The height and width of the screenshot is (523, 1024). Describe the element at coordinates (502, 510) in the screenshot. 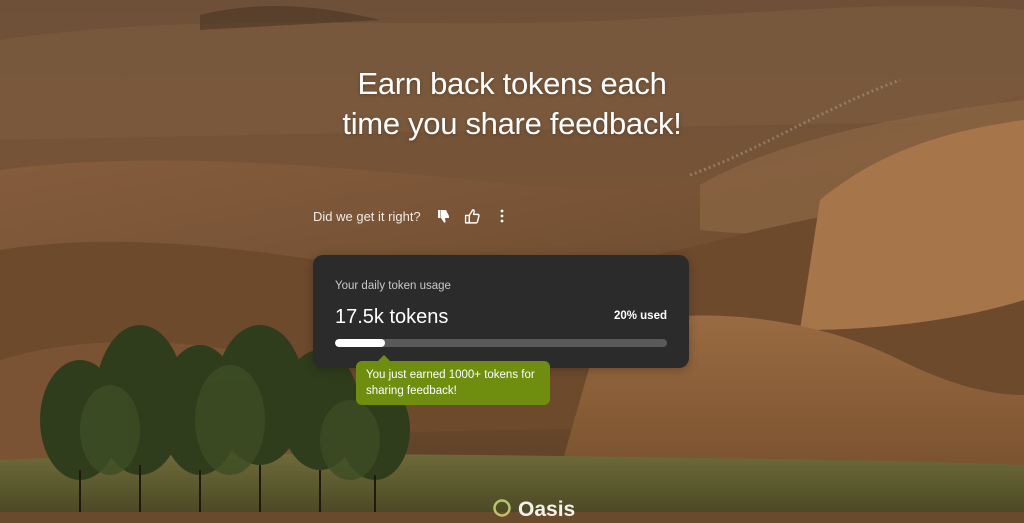

I see `oasis-logo-icon` at that location.